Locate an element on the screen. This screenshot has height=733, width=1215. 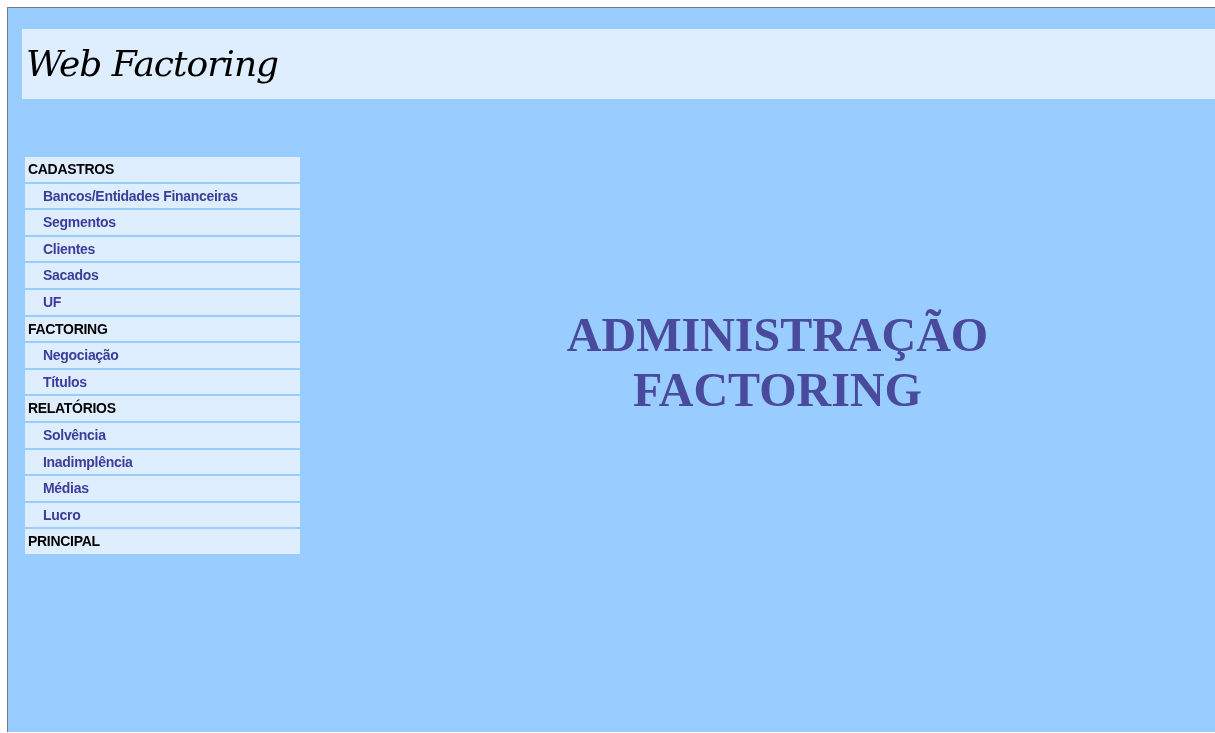
menu-link: Solvência is located at coordinates (162, 435).